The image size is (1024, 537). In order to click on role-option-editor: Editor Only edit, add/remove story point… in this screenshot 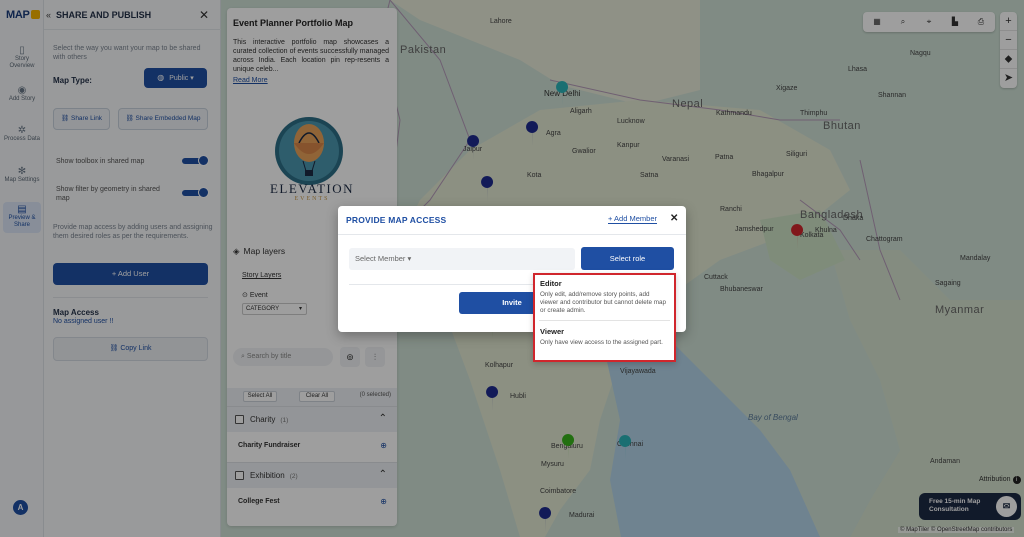, I will do `click(604, 297)`.